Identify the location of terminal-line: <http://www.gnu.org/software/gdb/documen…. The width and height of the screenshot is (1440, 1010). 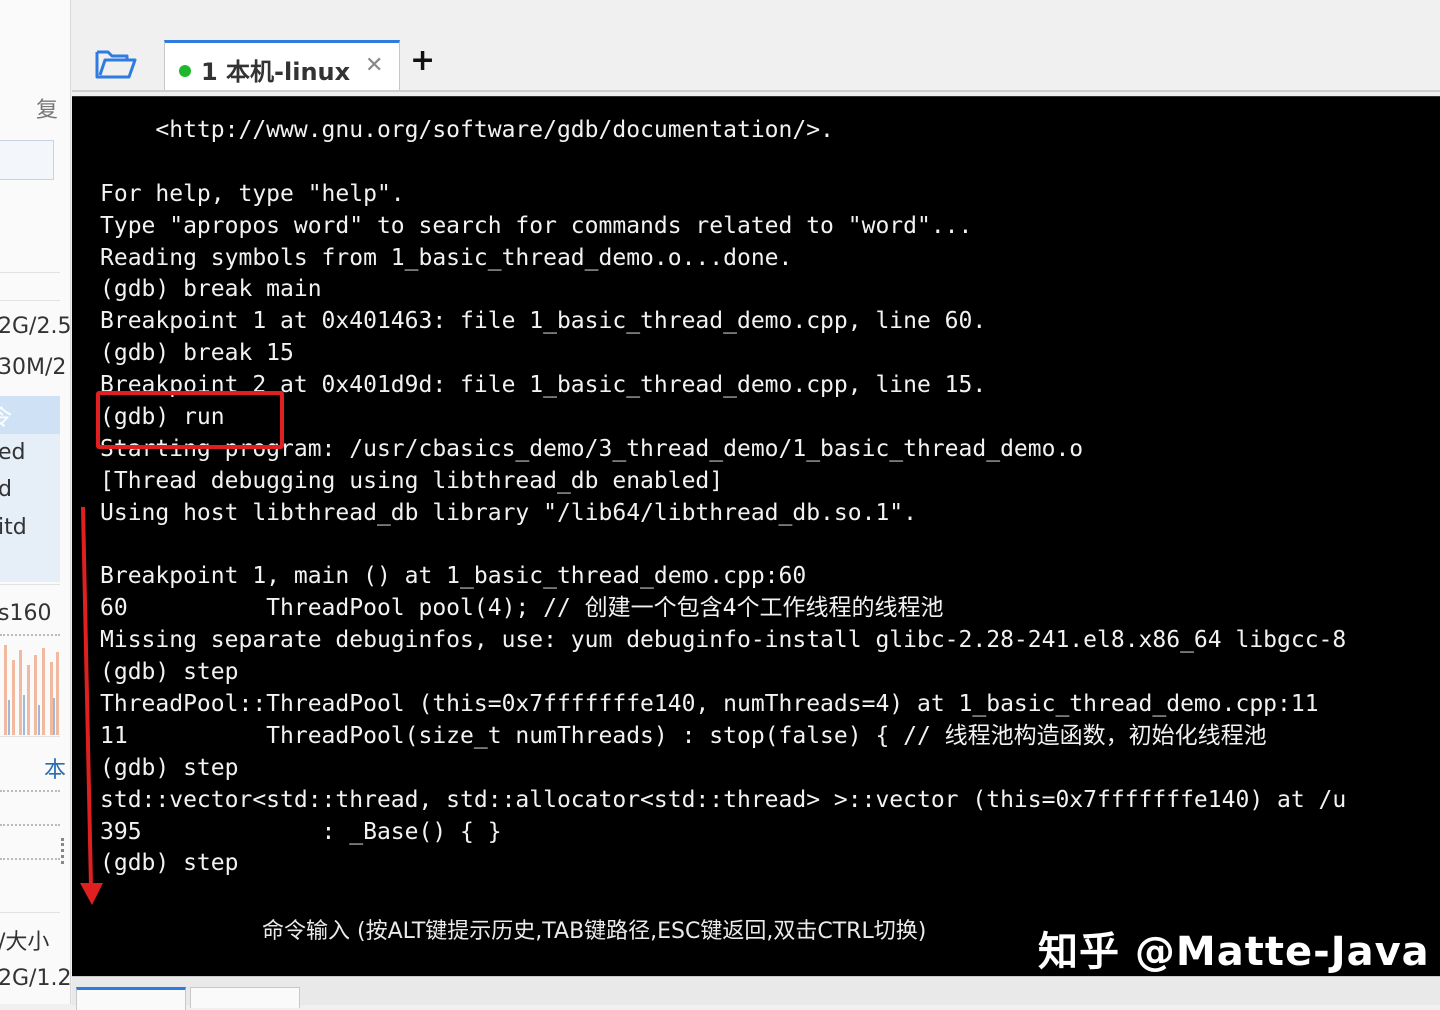
(467, 130).